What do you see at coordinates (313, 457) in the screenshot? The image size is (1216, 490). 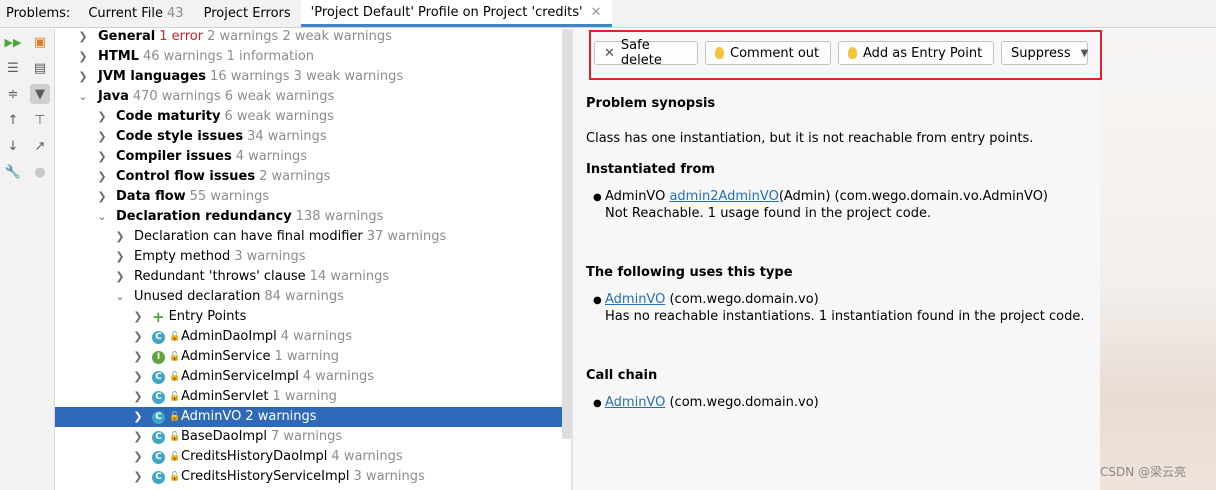 I see `tree-row-class: ❯ C 🔓 CreditsHistoryDaoImpl 4 warnings` at bounding box center [313, 457].